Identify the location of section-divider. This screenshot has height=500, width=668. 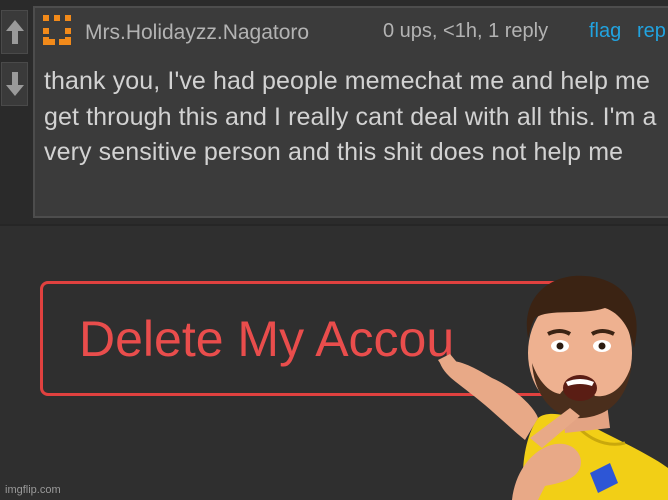
(334, 225).